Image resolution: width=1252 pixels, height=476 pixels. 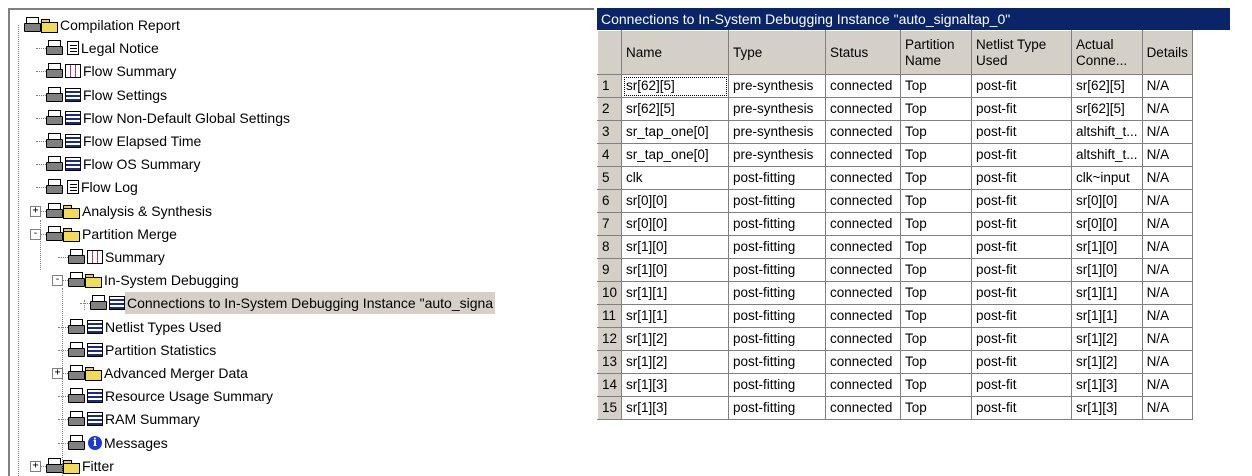 What do you see at coordinates (136, 442) in the screenshot?
I see `tree-item-label: Messages` at bounding box center [136, 442].